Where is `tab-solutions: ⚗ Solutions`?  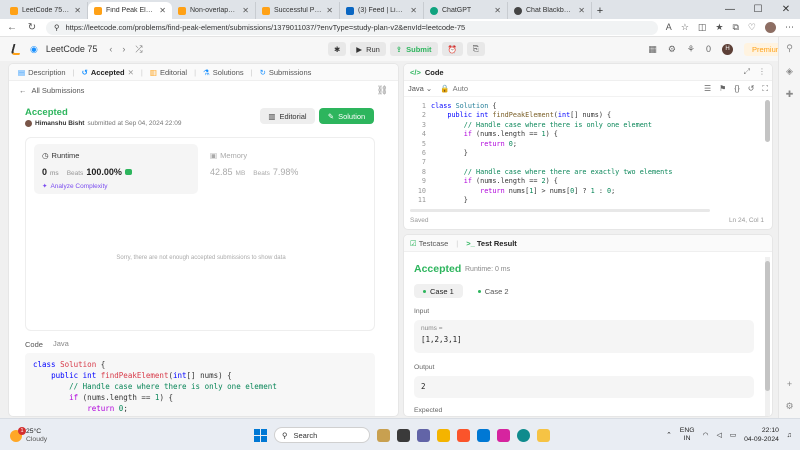
tab-solutions: ⚗ Solutions is located at coordinates (223, 72).